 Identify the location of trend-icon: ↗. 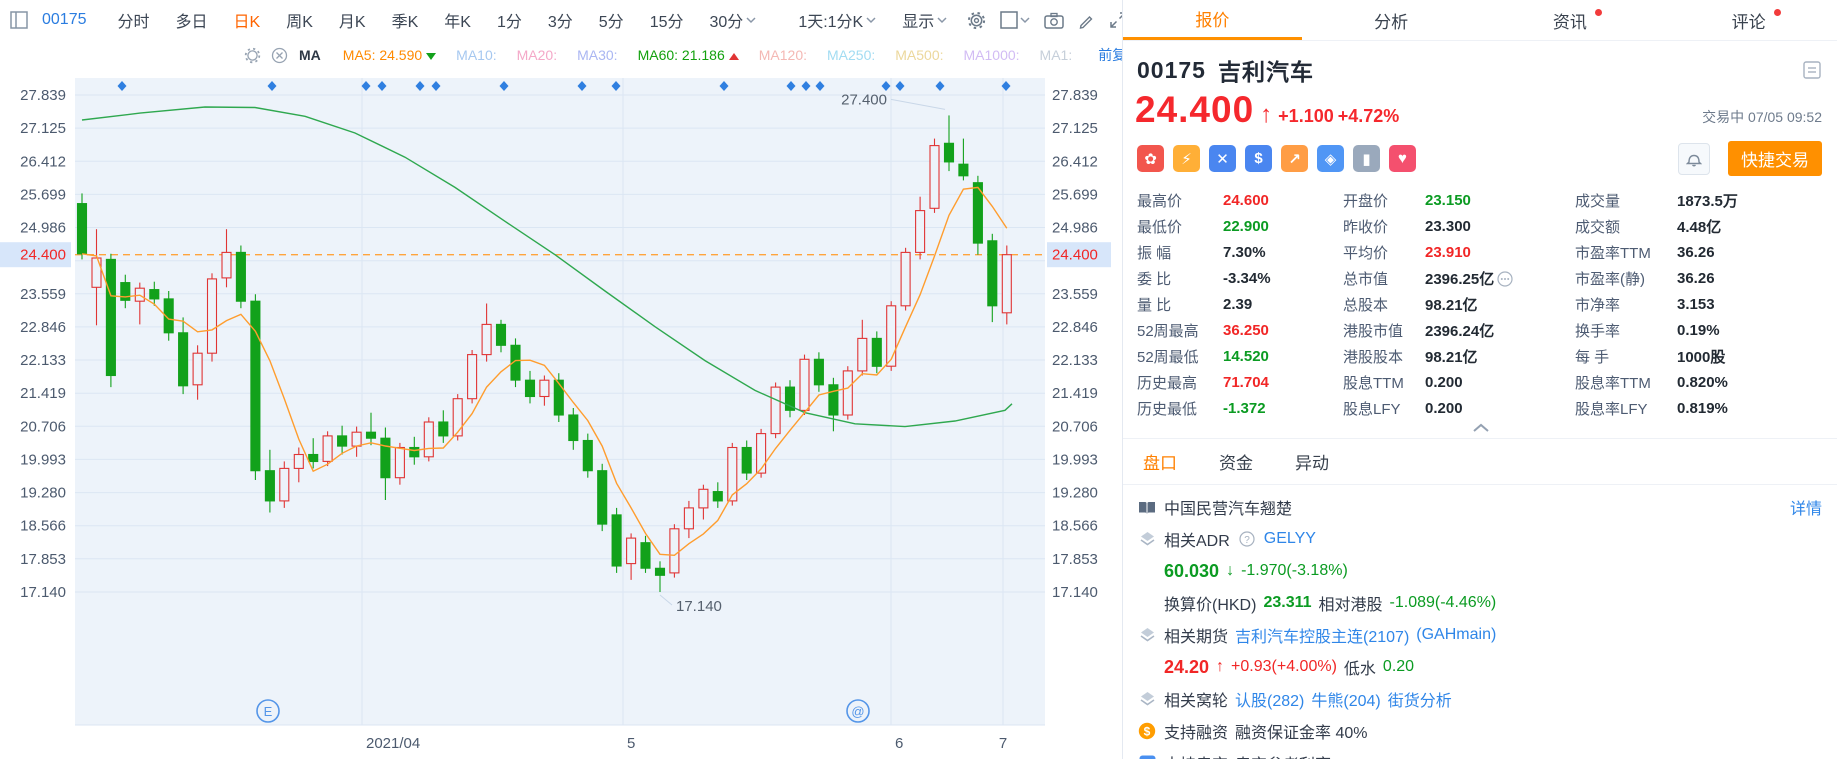
(1294, 158).